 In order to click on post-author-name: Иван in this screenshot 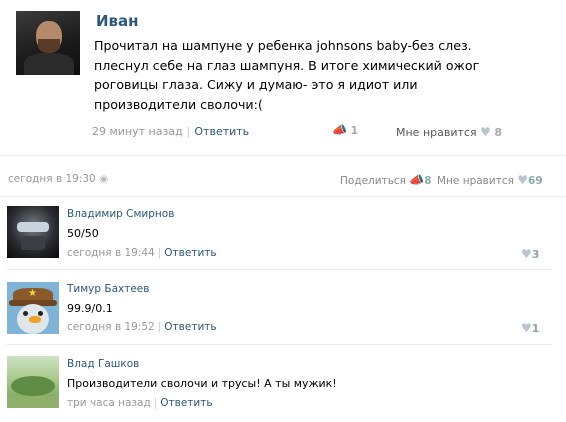, I will do `click(117, 21)`.